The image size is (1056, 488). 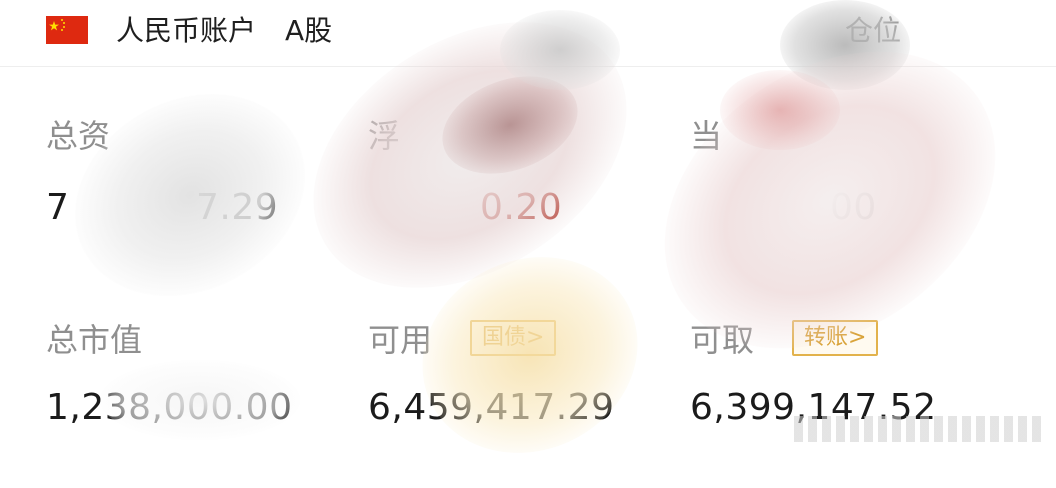 I want to click on total-assets-value-start: 7, so click(x=58, y=207).